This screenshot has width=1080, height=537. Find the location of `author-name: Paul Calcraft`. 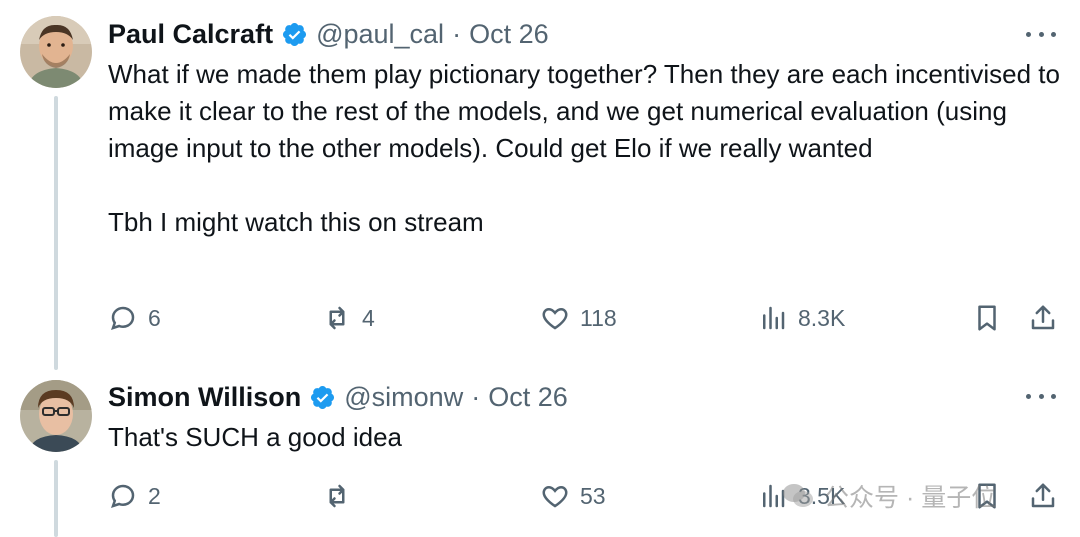

author-name: Paul Calcraft is located at coordinates (190, 34).